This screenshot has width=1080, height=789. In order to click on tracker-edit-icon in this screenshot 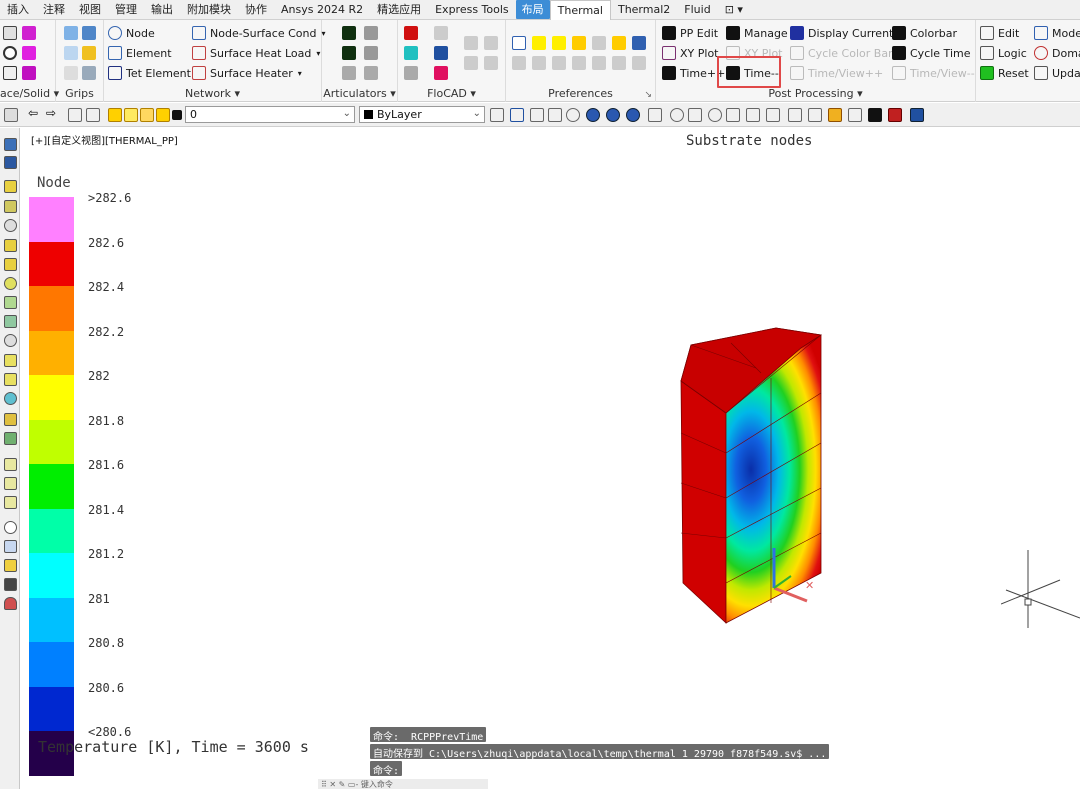, I will do `click(371, 53)`.